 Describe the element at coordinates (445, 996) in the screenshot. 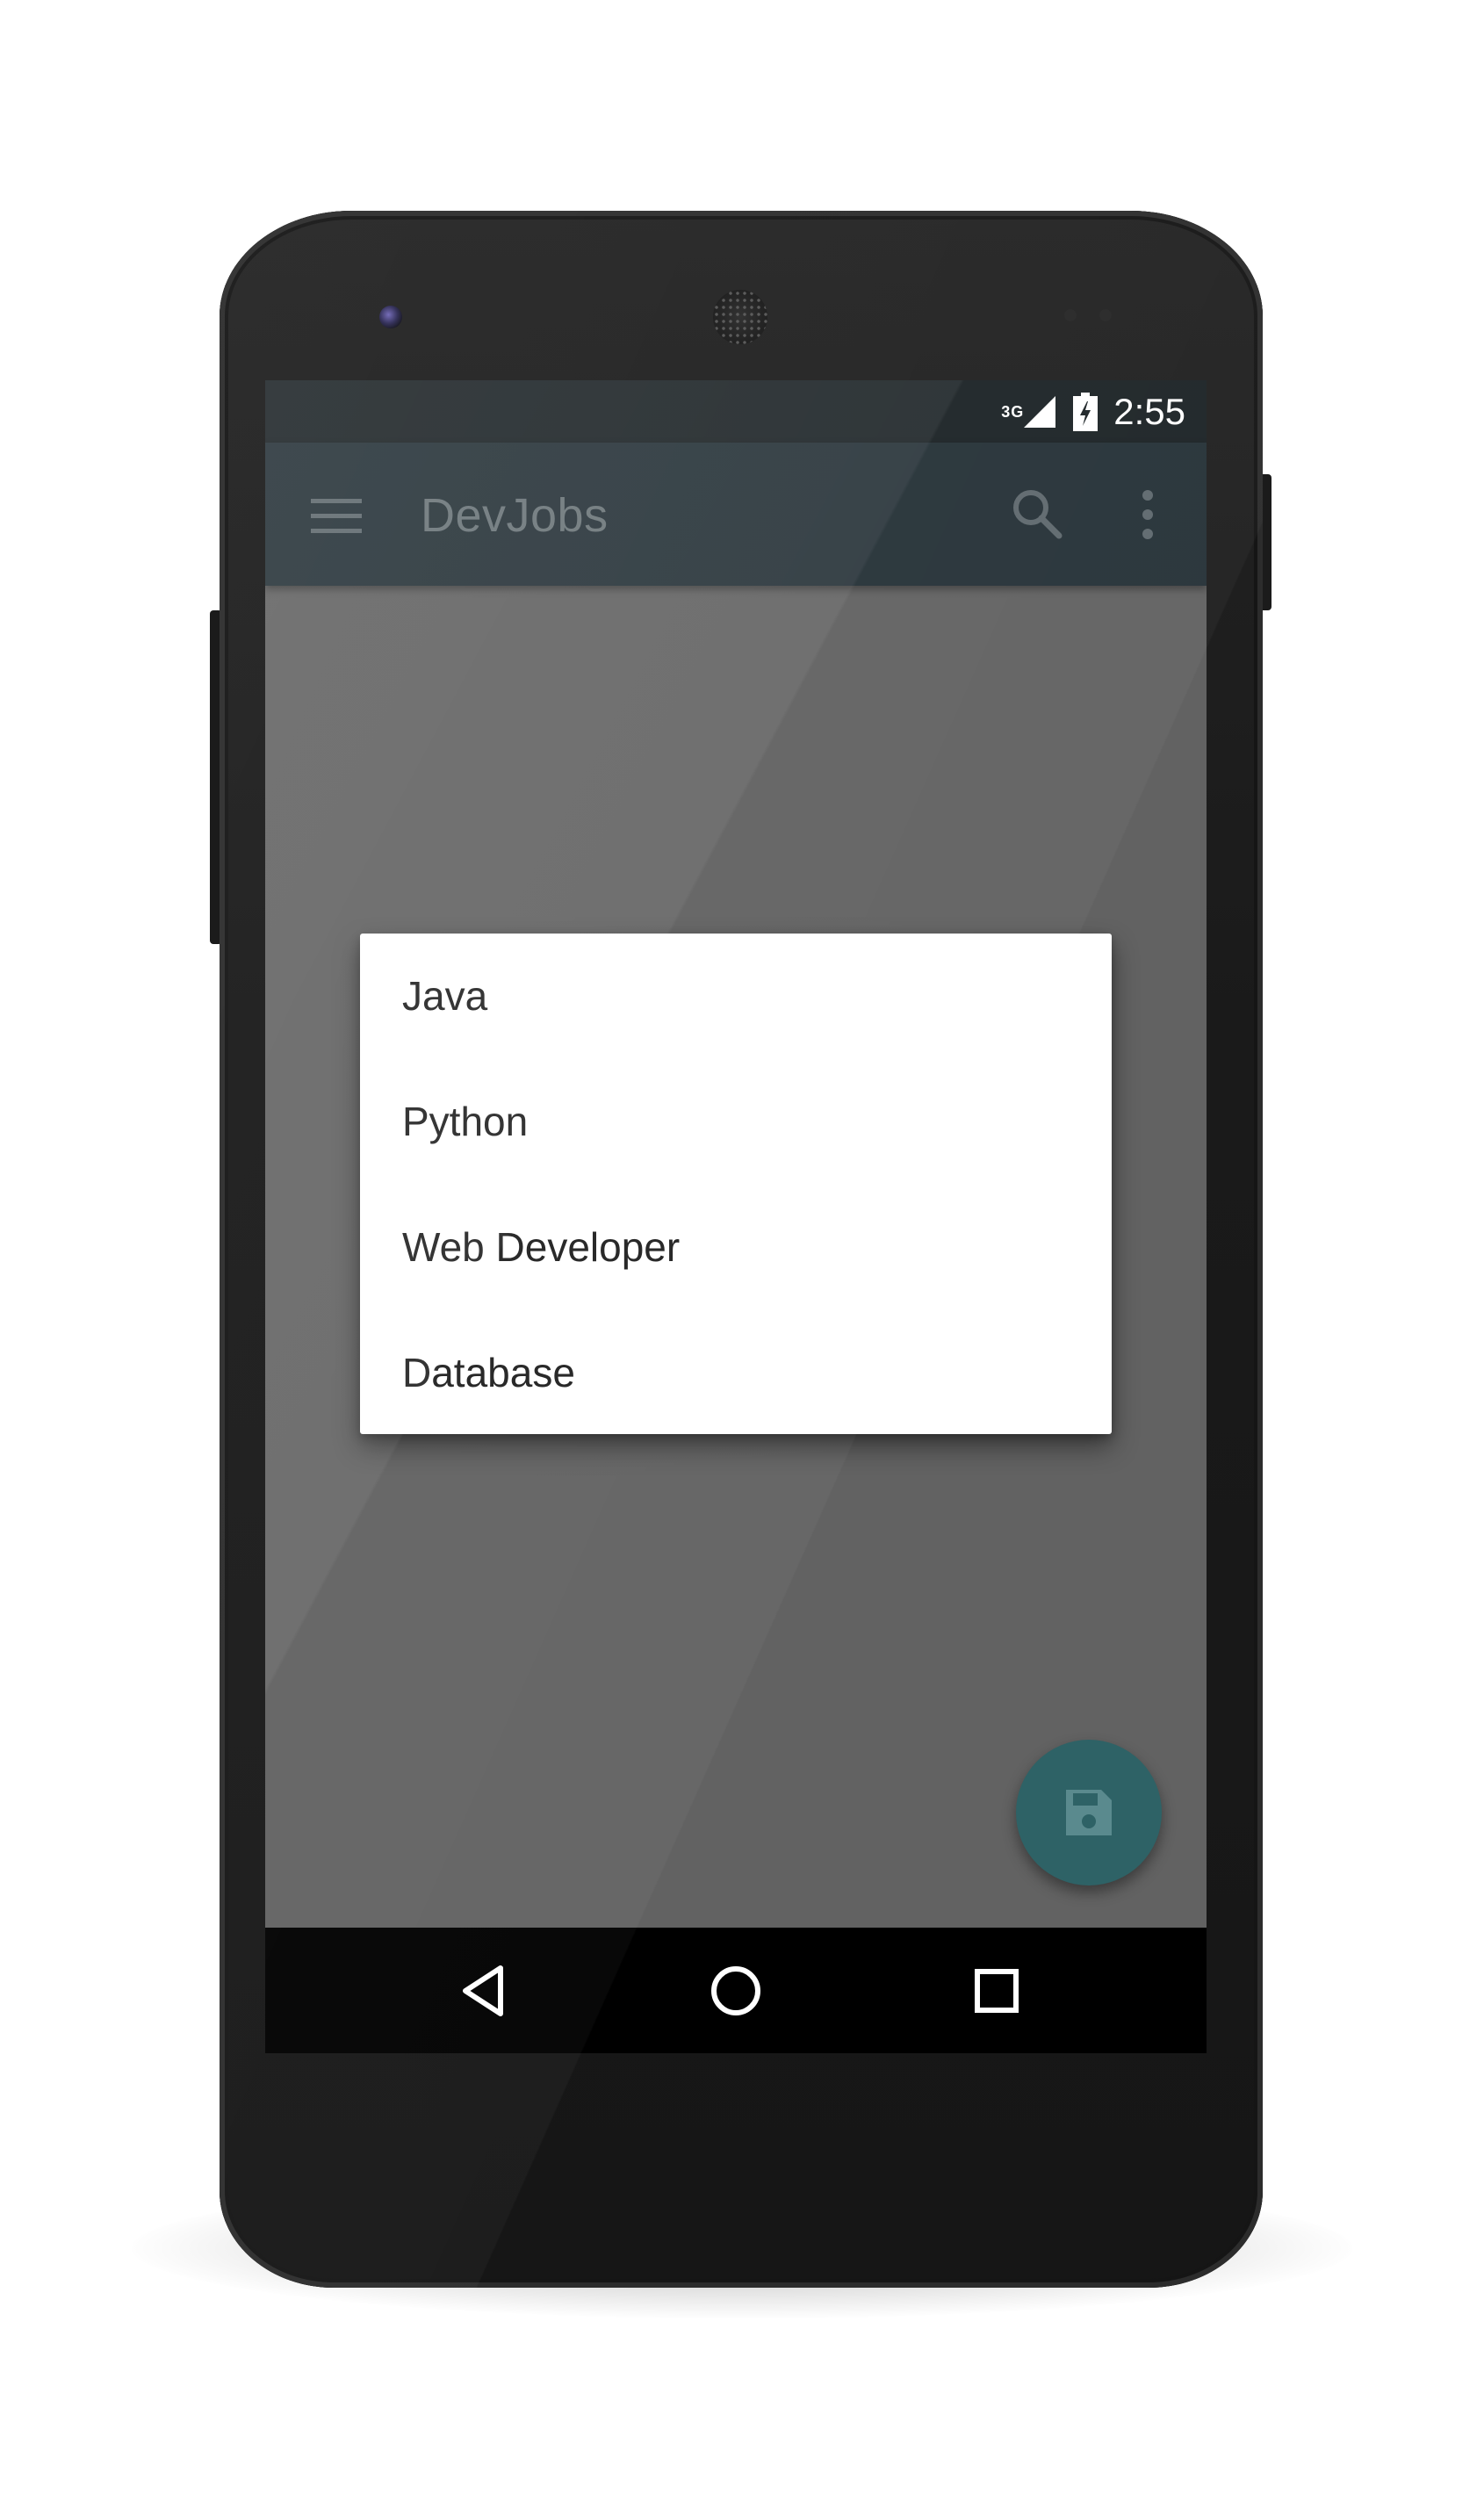

I see `dialog-item-label: Java` at that location.